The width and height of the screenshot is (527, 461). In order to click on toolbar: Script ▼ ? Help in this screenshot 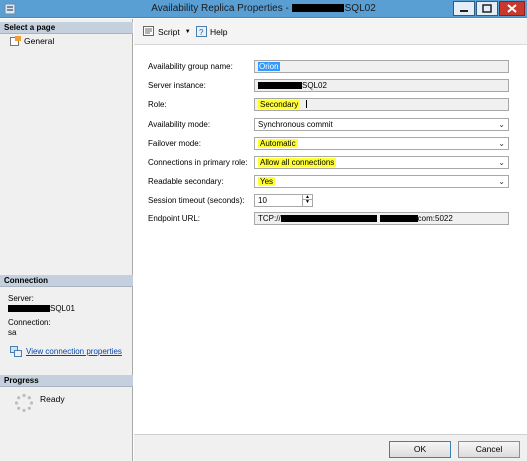, I will do `click(330, 32)`.